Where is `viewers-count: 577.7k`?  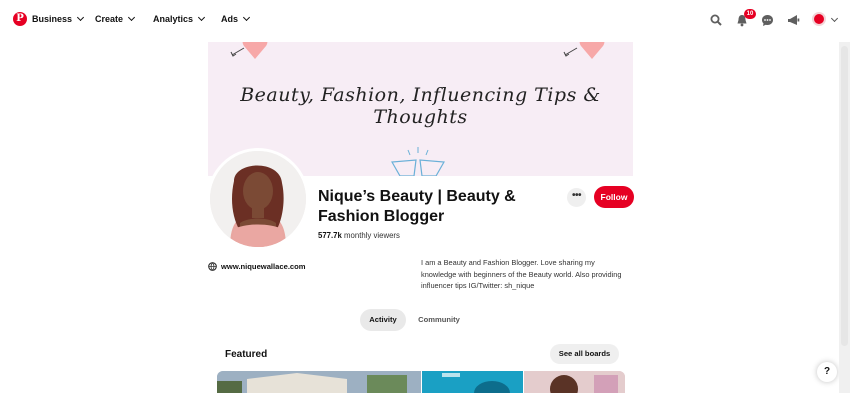
viewers-count: 577.7k is located at coordinates (330, 235).